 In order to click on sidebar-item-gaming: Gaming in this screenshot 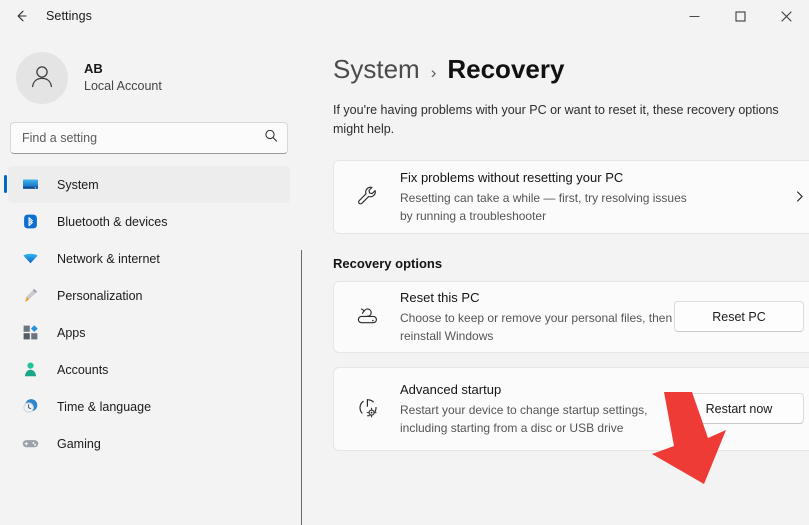, I will do `click(149, 443)`.